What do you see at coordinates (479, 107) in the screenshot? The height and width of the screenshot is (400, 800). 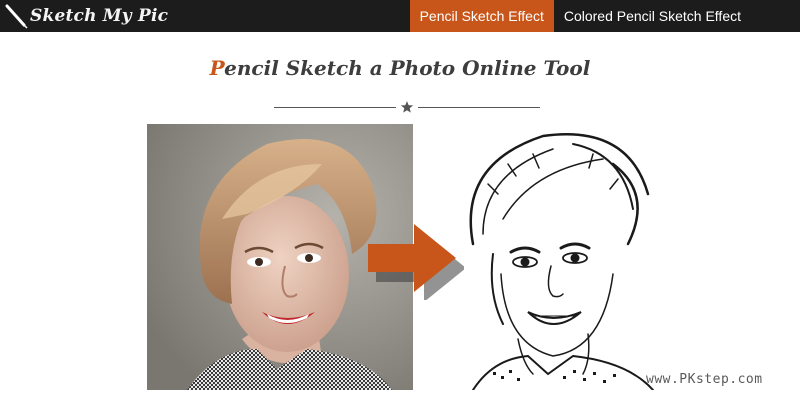 I see `divider-line-right` at bounding box center [479, 107].